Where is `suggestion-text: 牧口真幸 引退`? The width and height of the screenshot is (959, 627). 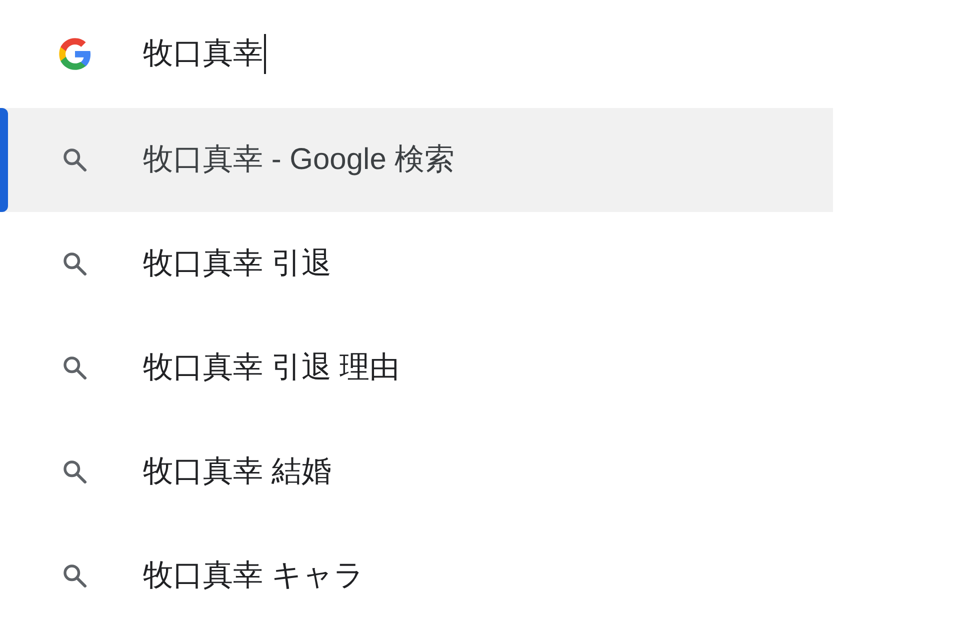 suggestion-text: 牧口真幸 引退 is located at coordinates (237, 264).